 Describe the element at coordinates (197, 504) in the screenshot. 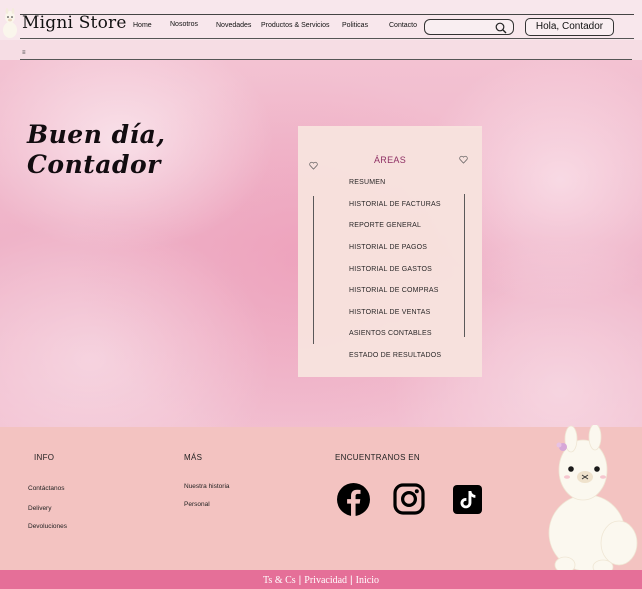

I see `footer-link-personal: Personal` at that location.